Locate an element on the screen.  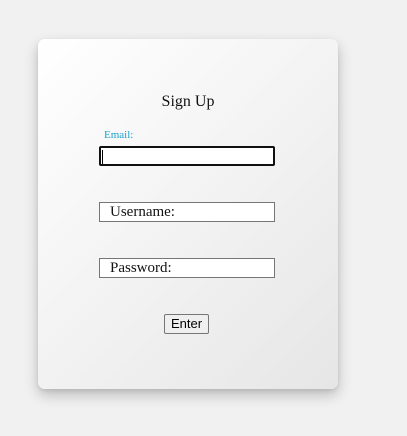
email-label: Email: is located at coordinates (119, 135).